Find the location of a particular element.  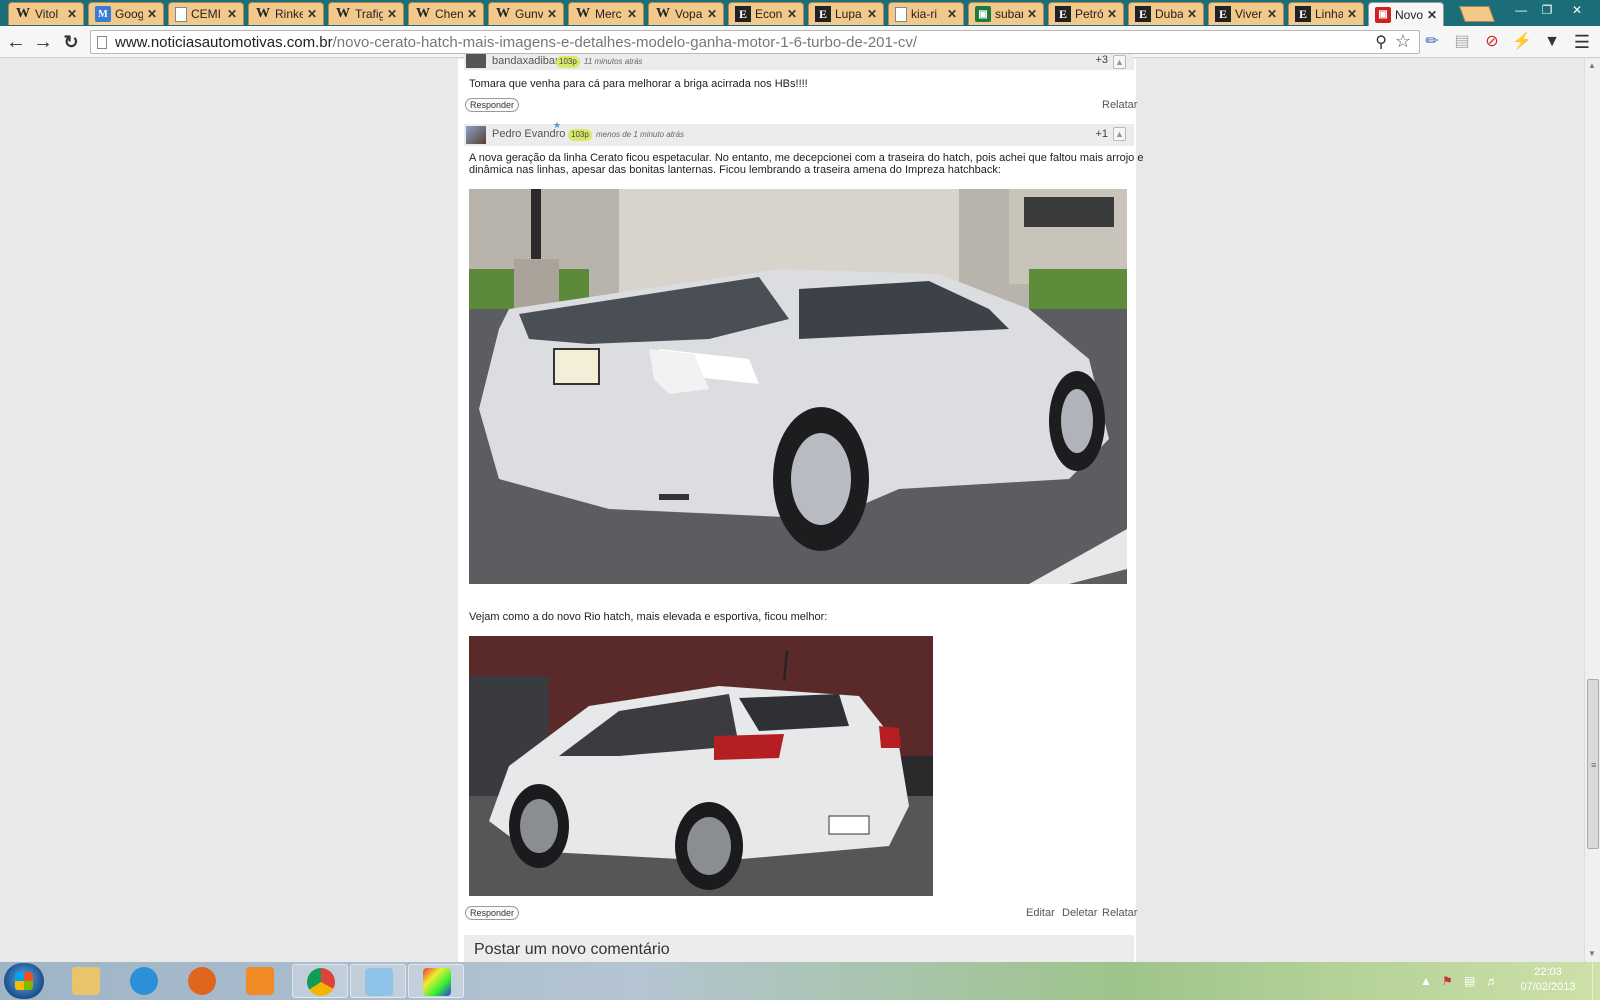

block-extension-icon: ⊘ is located at coordinates (1492, 42).